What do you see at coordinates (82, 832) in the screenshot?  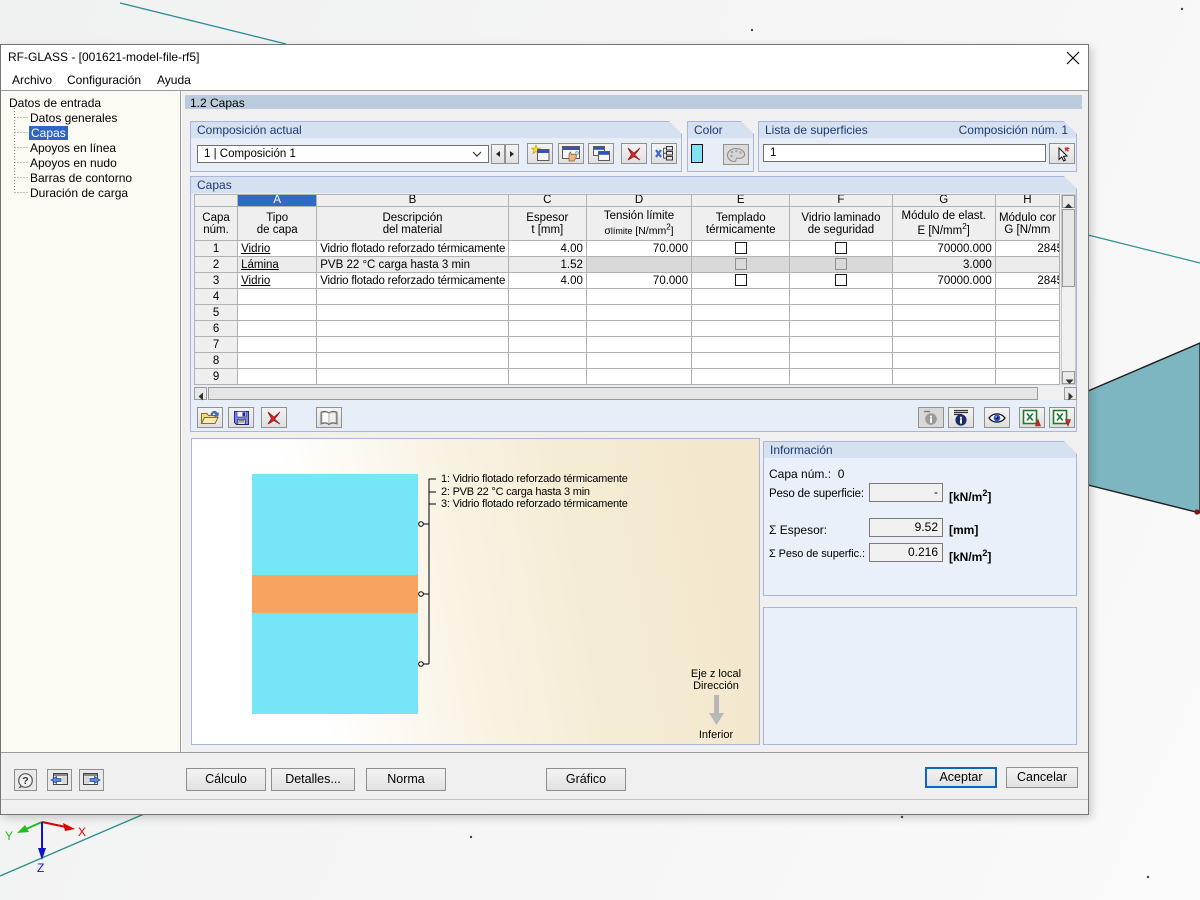 I see `svg-text: X` at bounding box center [82, 832].